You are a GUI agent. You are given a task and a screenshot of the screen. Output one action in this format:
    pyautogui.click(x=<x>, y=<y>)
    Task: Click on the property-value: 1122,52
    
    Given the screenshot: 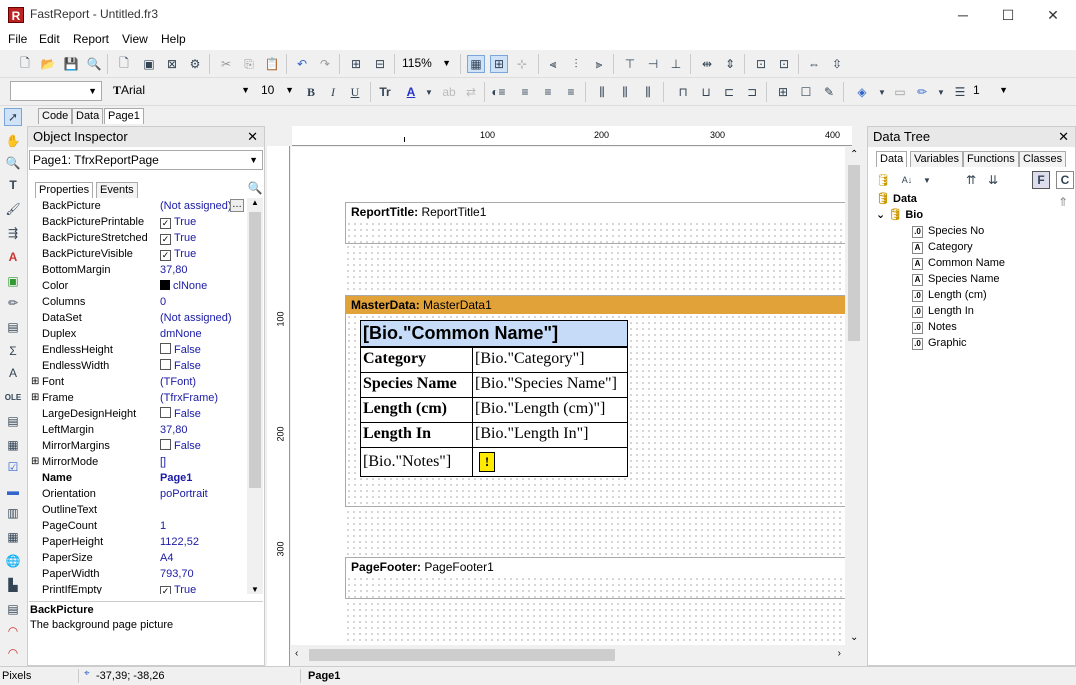 What is the action you would take?
    pyautogui.click(x=179, y=542)
    